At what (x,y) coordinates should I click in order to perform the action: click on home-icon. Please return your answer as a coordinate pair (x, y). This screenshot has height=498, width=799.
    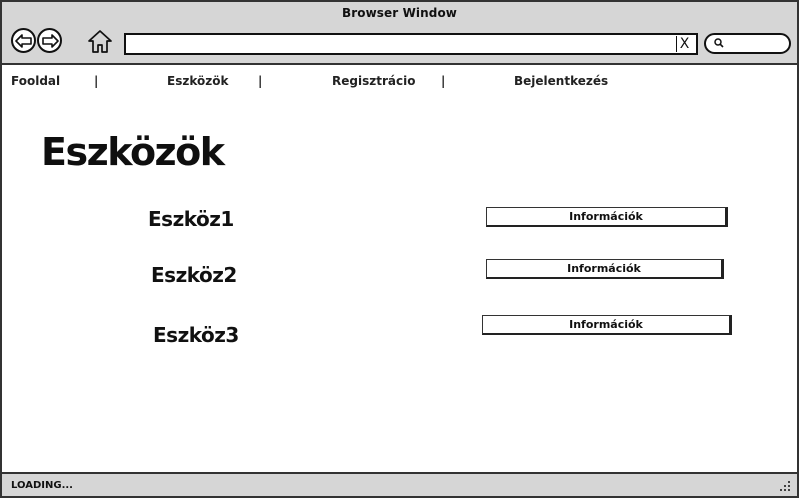
    Looking at the image, I should click on (100, 41).